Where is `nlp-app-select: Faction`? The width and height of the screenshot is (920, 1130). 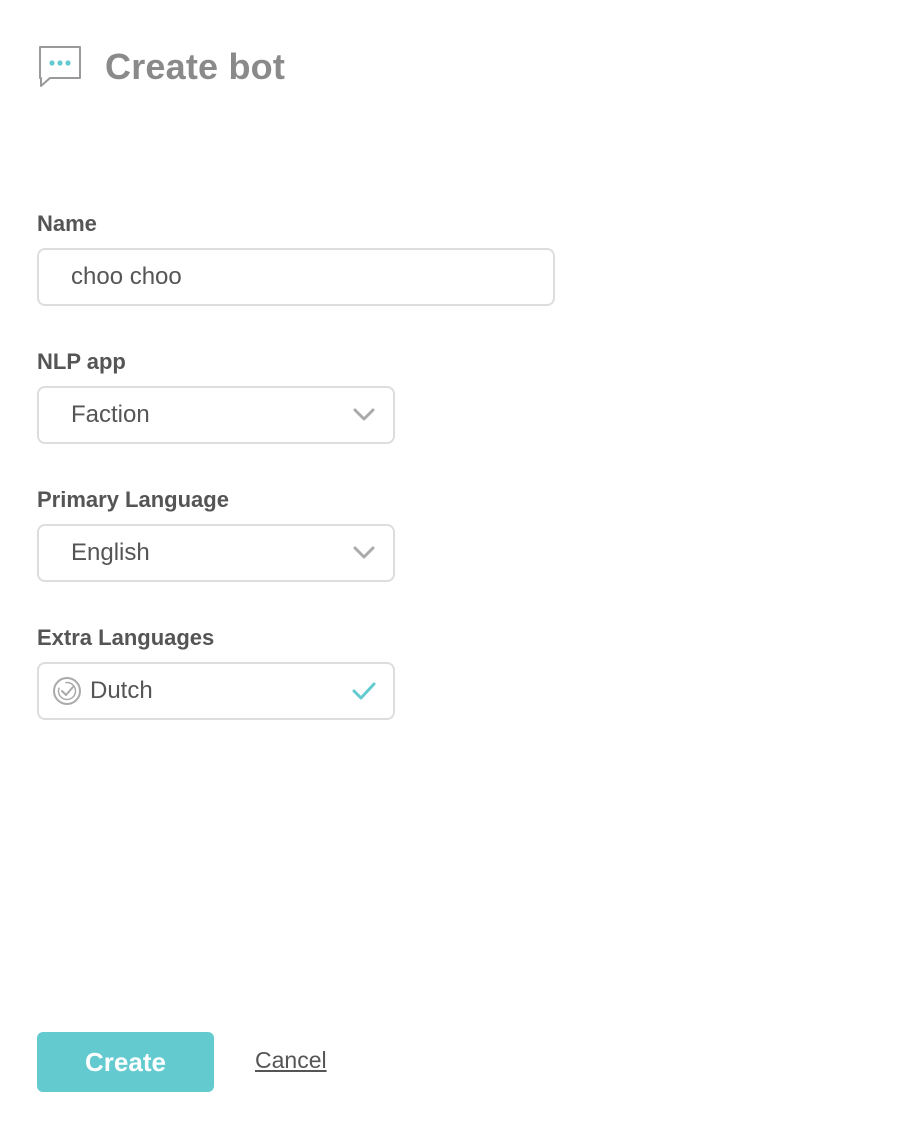
nlp-app-select: Faction is located at coordinates (216, 415).